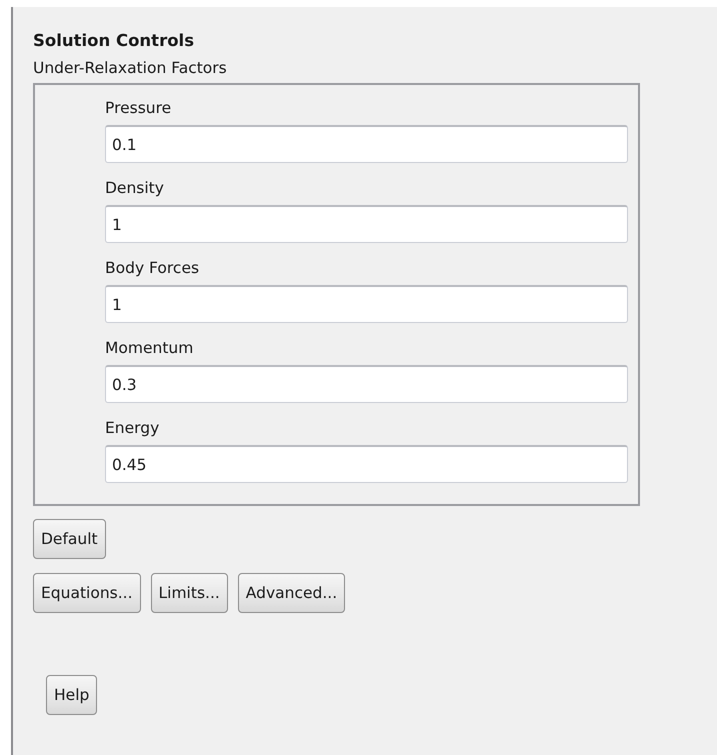 Image resolution: width=717 pixels, height=755 pixels. Describe the element at coordinates (132, 429) in the screenshot. I see `field-label: Energy` at that location.